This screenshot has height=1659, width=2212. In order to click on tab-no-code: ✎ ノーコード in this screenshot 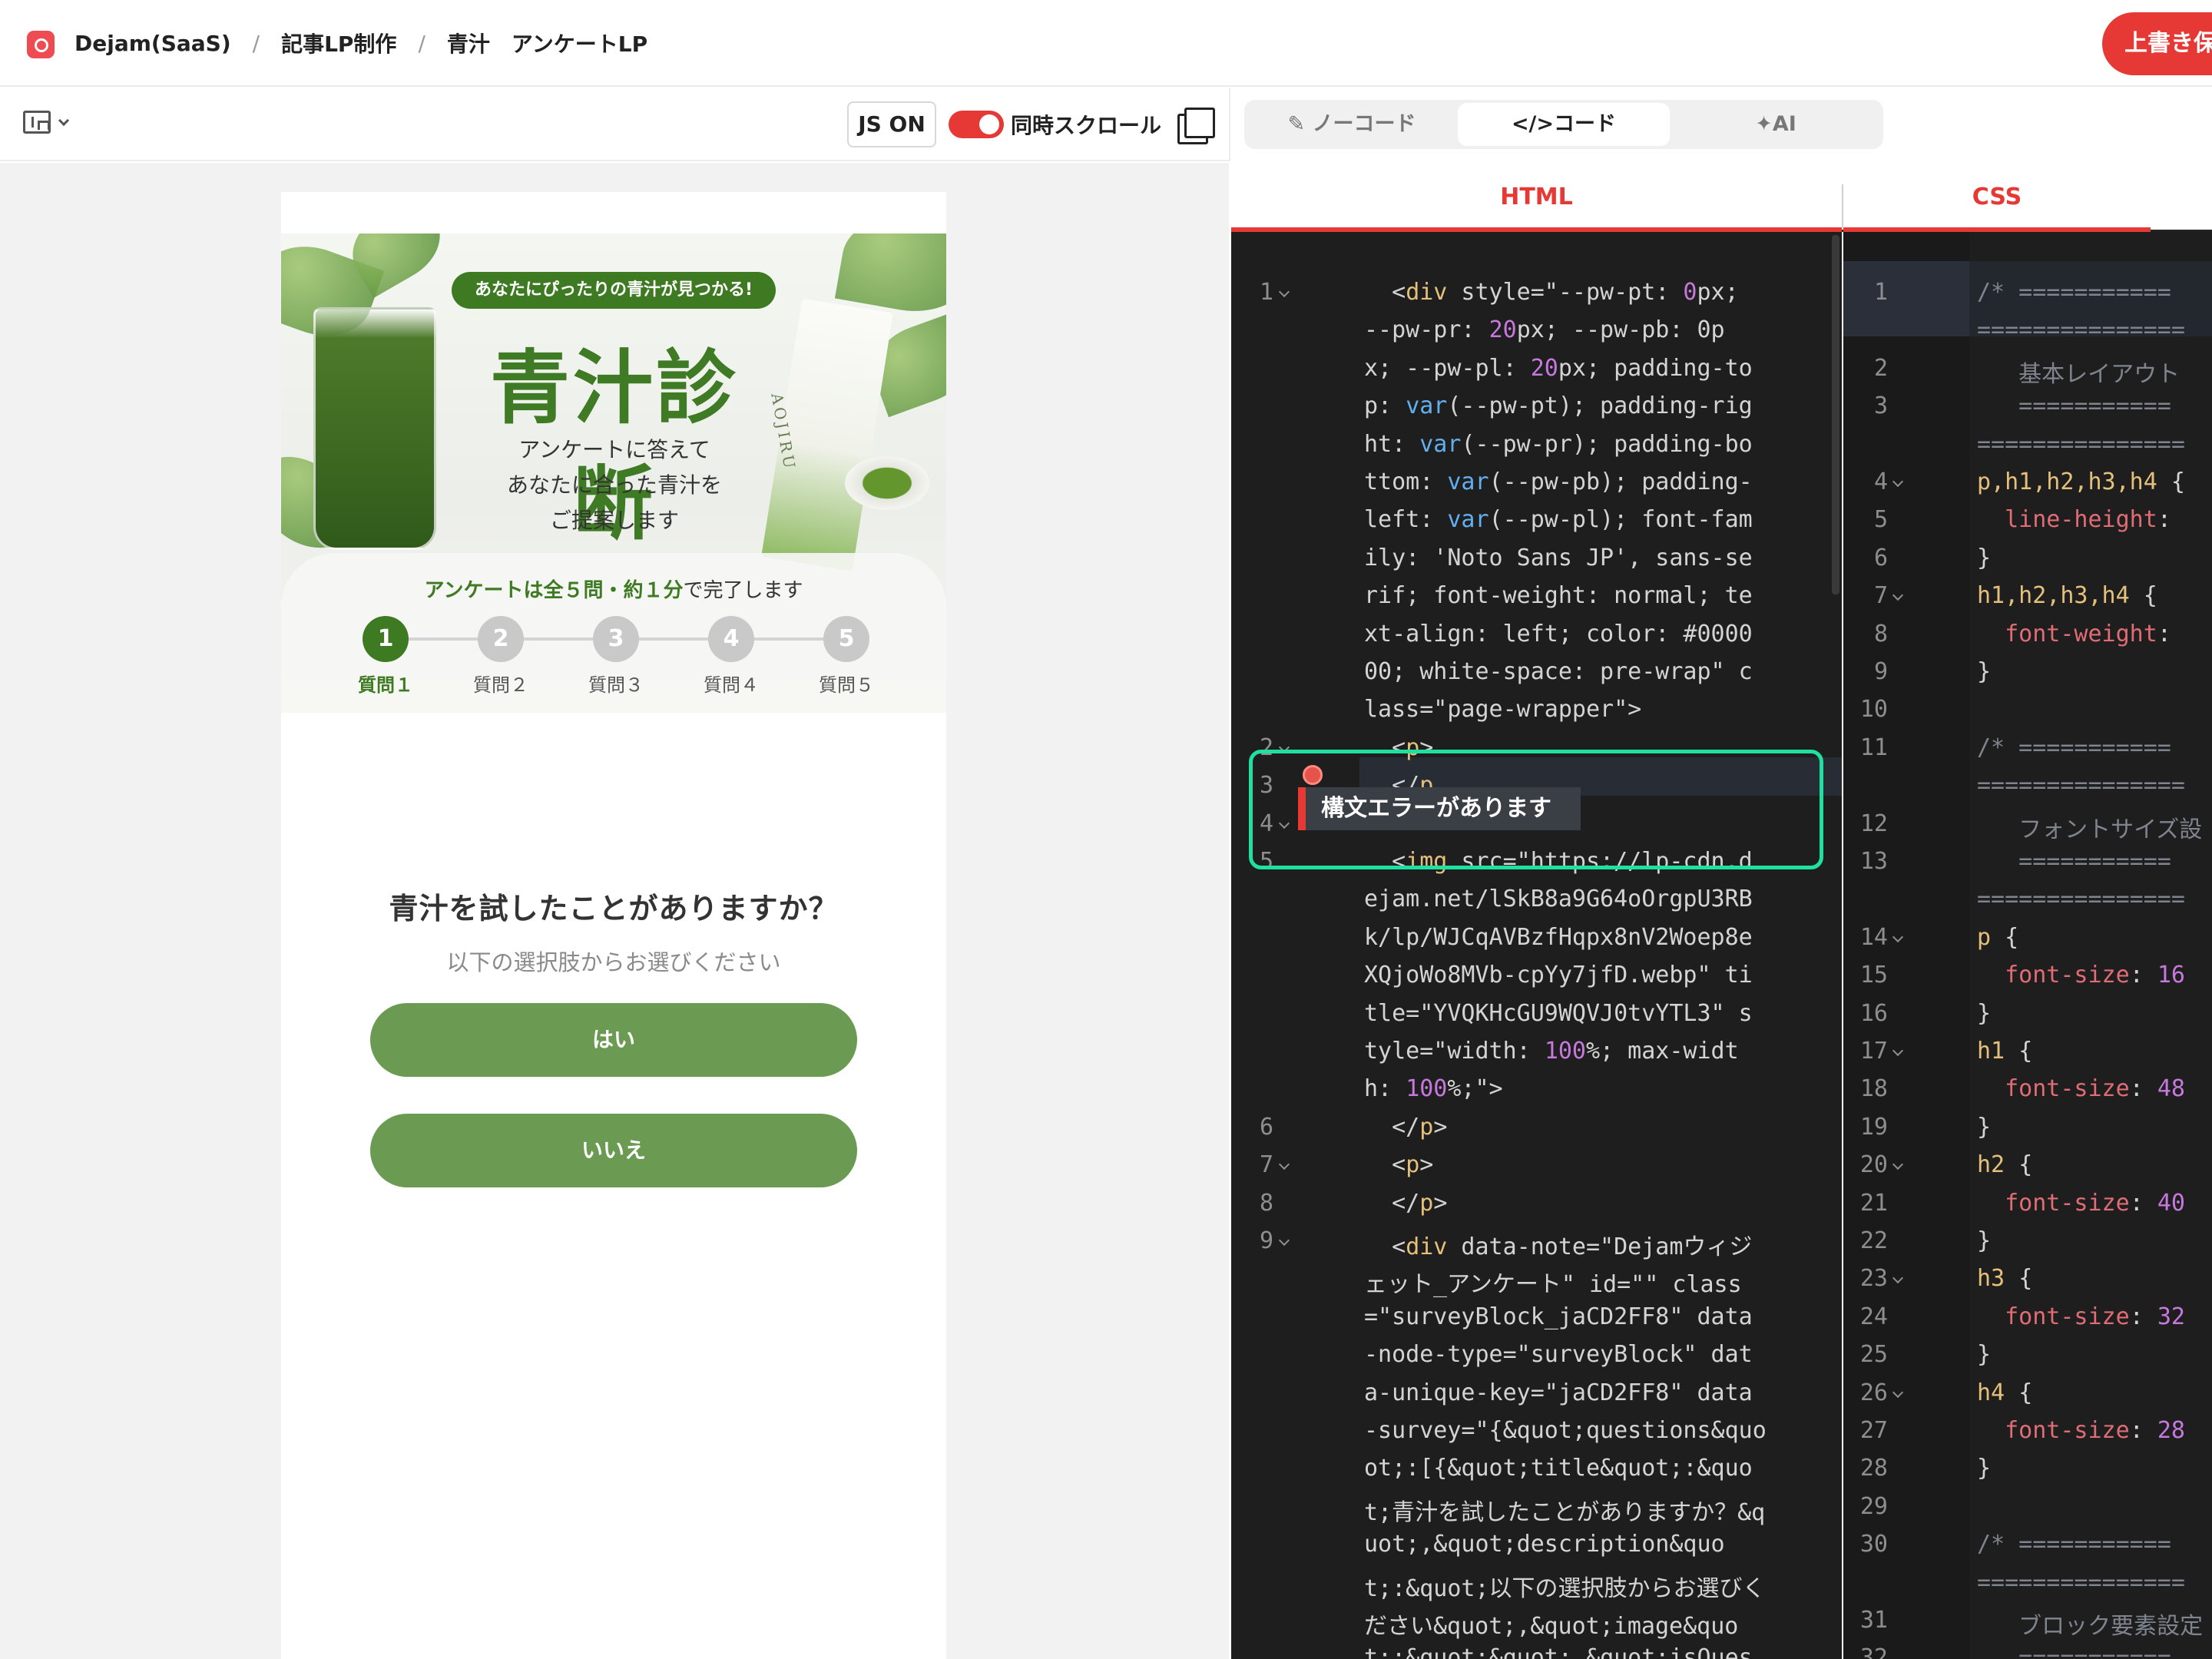, I will do `click(1351, 124)`.